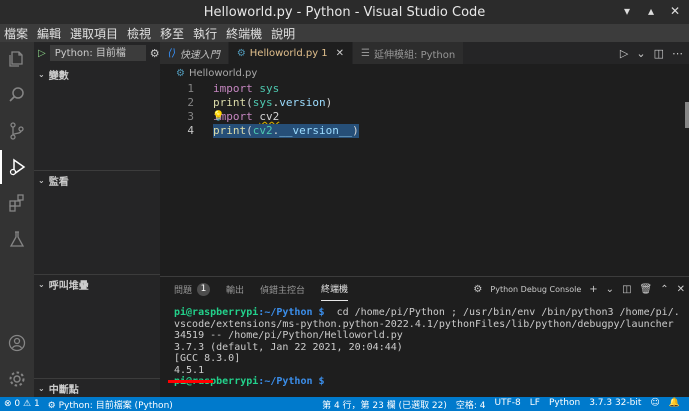  Describe the element at coordinates (627, 11) in the screenshot. I see `minimize-icon: ▾` at that location.